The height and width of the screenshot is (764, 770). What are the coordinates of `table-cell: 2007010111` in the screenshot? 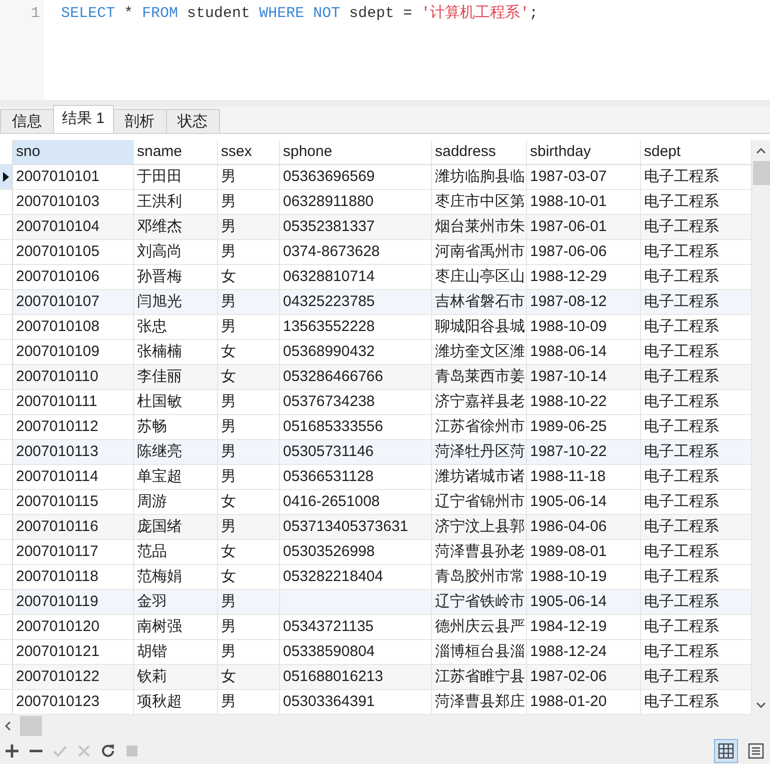 It's located at (73, 402).